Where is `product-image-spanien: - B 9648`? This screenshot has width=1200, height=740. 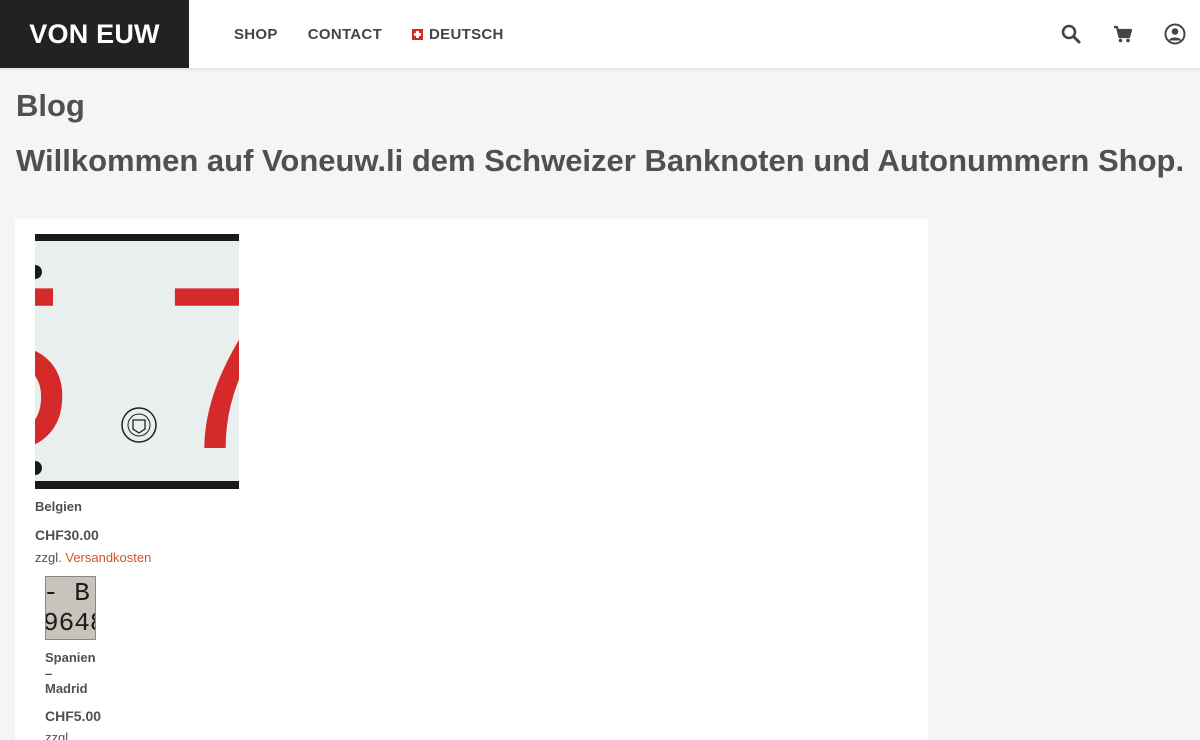 product-image-spanien: - B 9648 is located at coordinates (70, 608).